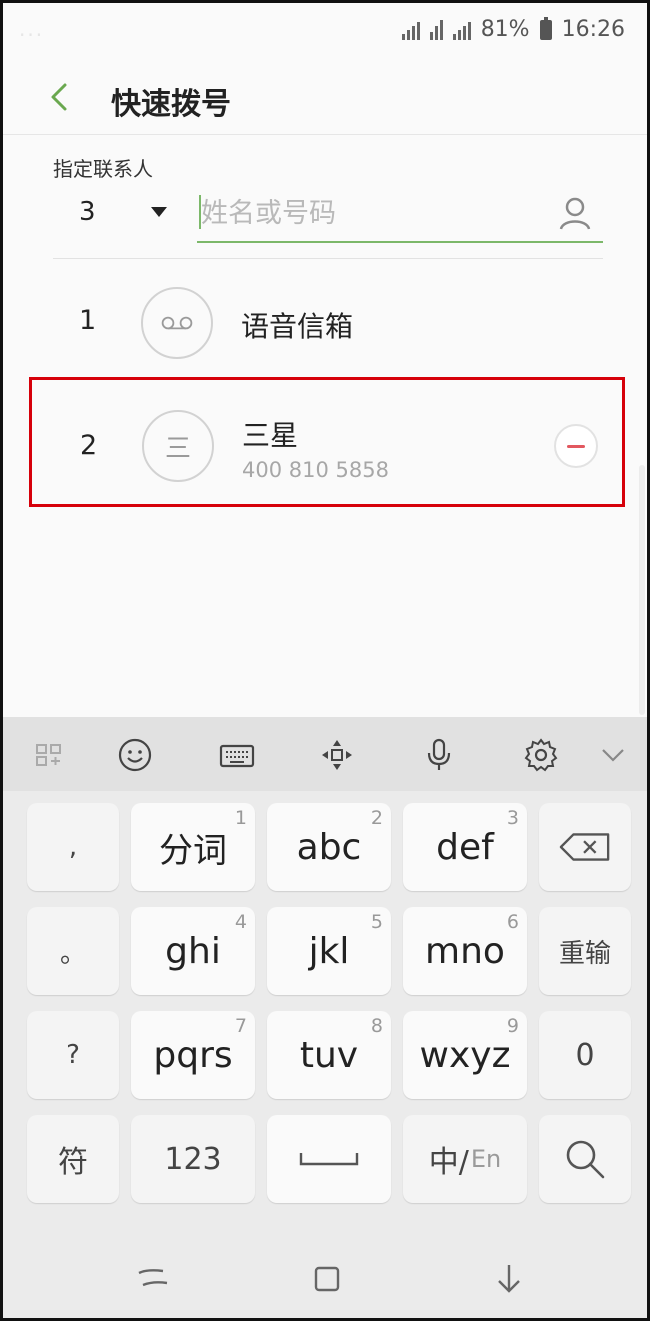 The image size is (650, 1321). Describe the element at coordinates (465, 951) in the screenshot. I see `key-6-mno: mno 6` at that location.